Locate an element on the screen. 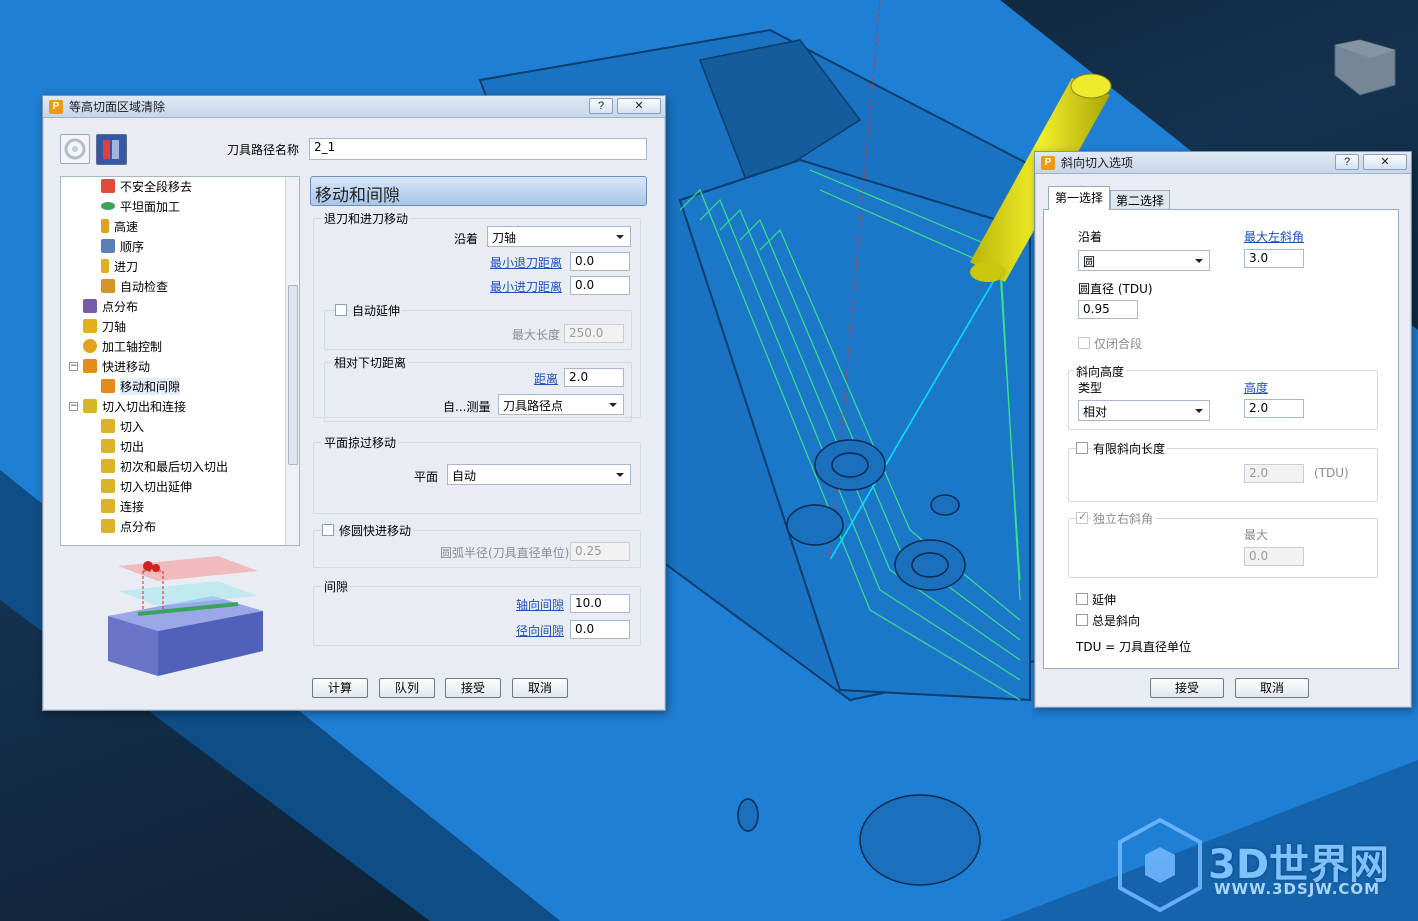  ramp-type-select: 相对 is located at coordinates (1144, 410).